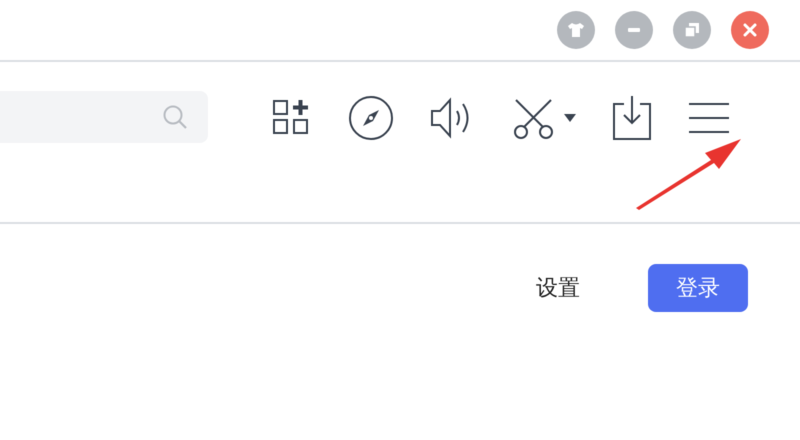 This screenshot has width=800, height=440. I want to click on close-icon, so click(750, 30).